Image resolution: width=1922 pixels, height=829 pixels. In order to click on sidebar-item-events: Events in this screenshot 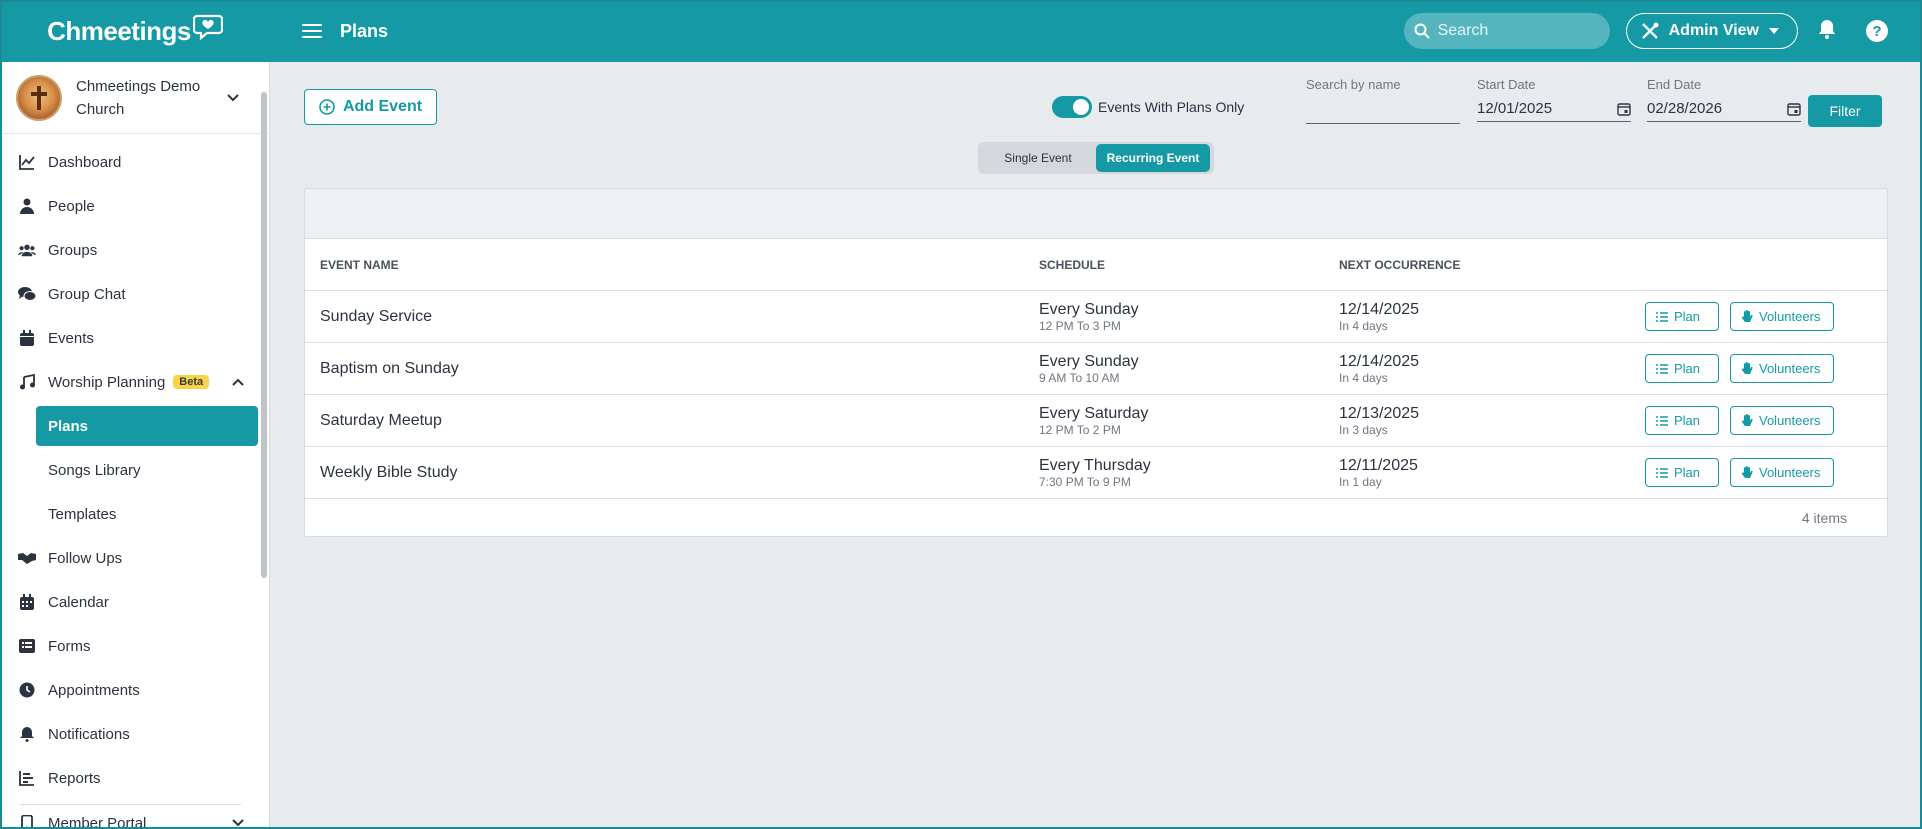, I will do `click(134, 338)`.